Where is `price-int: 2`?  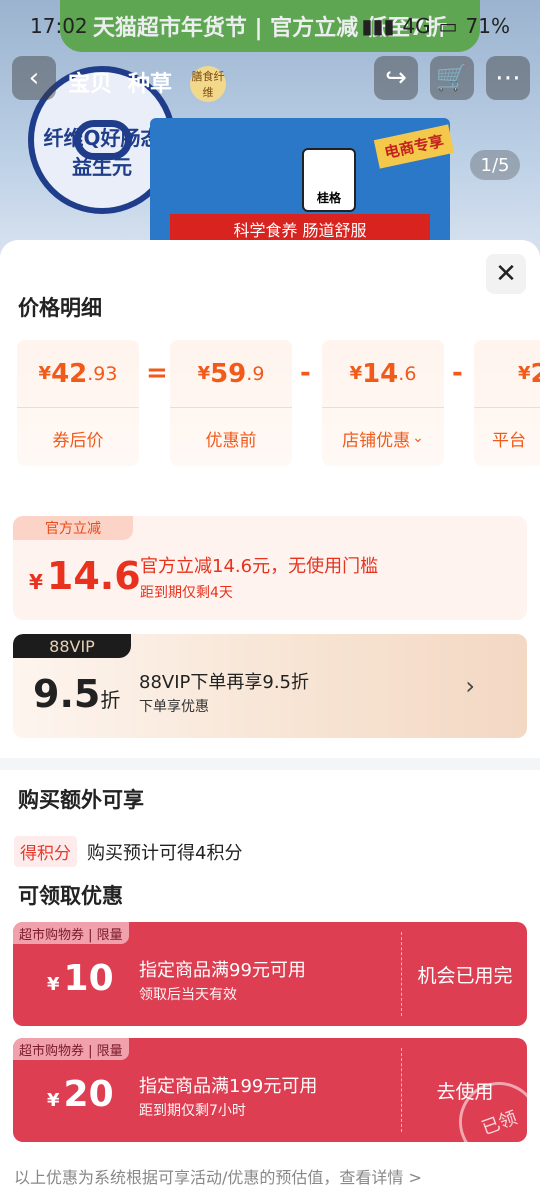 price-int: 2 is located at coordinates (535, 373).